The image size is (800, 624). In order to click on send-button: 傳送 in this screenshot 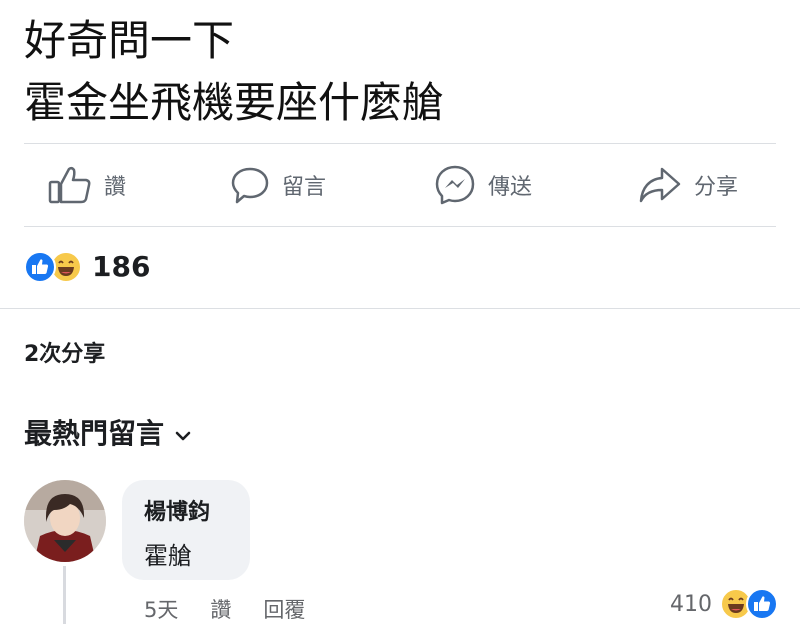, I will do `click(483, 185)`.